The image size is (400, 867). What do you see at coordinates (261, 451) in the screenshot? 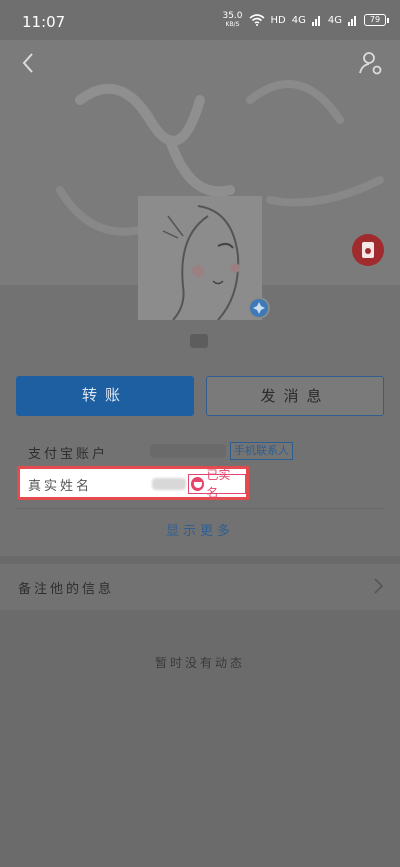
I see `phone-contact-badge: 手机联系人` at bounding box center [261, 451].